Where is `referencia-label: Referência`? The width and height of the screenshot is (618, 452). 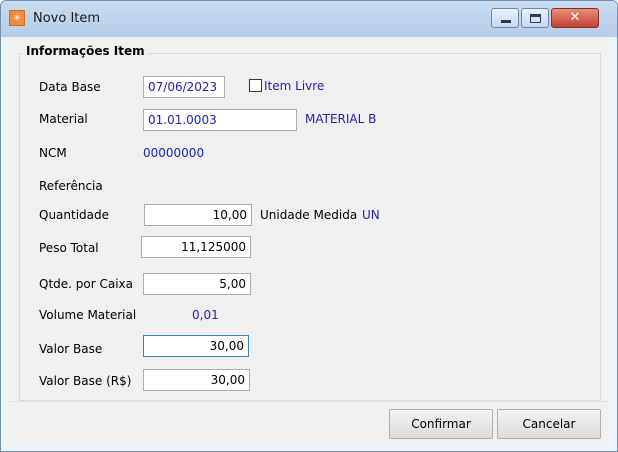
referencia-label: Referência is located at coordinates (71, 186).